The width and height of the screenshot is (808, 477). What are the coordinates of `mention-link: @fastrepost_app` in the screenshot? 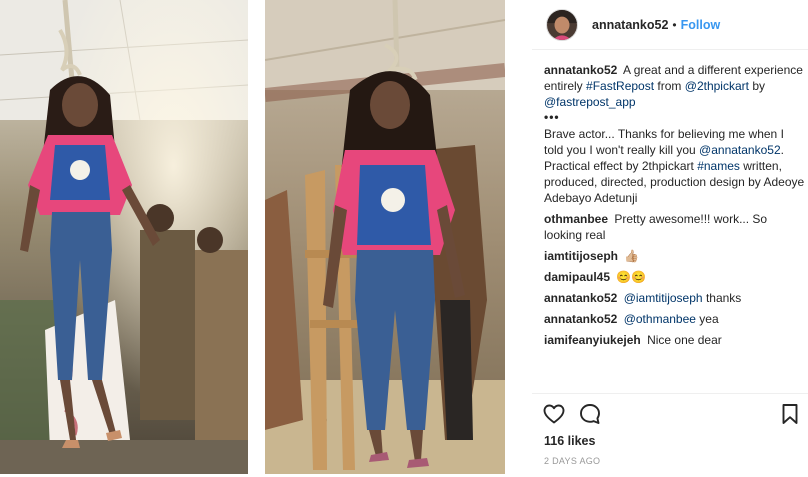 It's located at (590, 102).